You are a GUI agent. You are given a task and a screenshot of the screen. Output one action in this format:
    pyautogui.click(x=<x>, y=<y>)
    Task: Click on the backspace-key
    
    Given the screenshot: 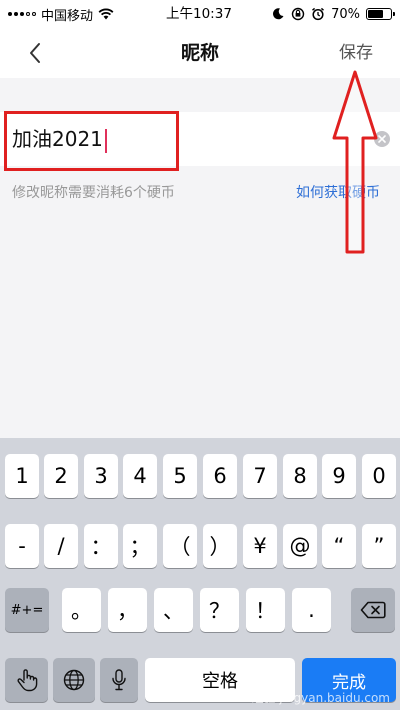 What is the action you would take?
    pyautogui.click(x=373, y=610)
    